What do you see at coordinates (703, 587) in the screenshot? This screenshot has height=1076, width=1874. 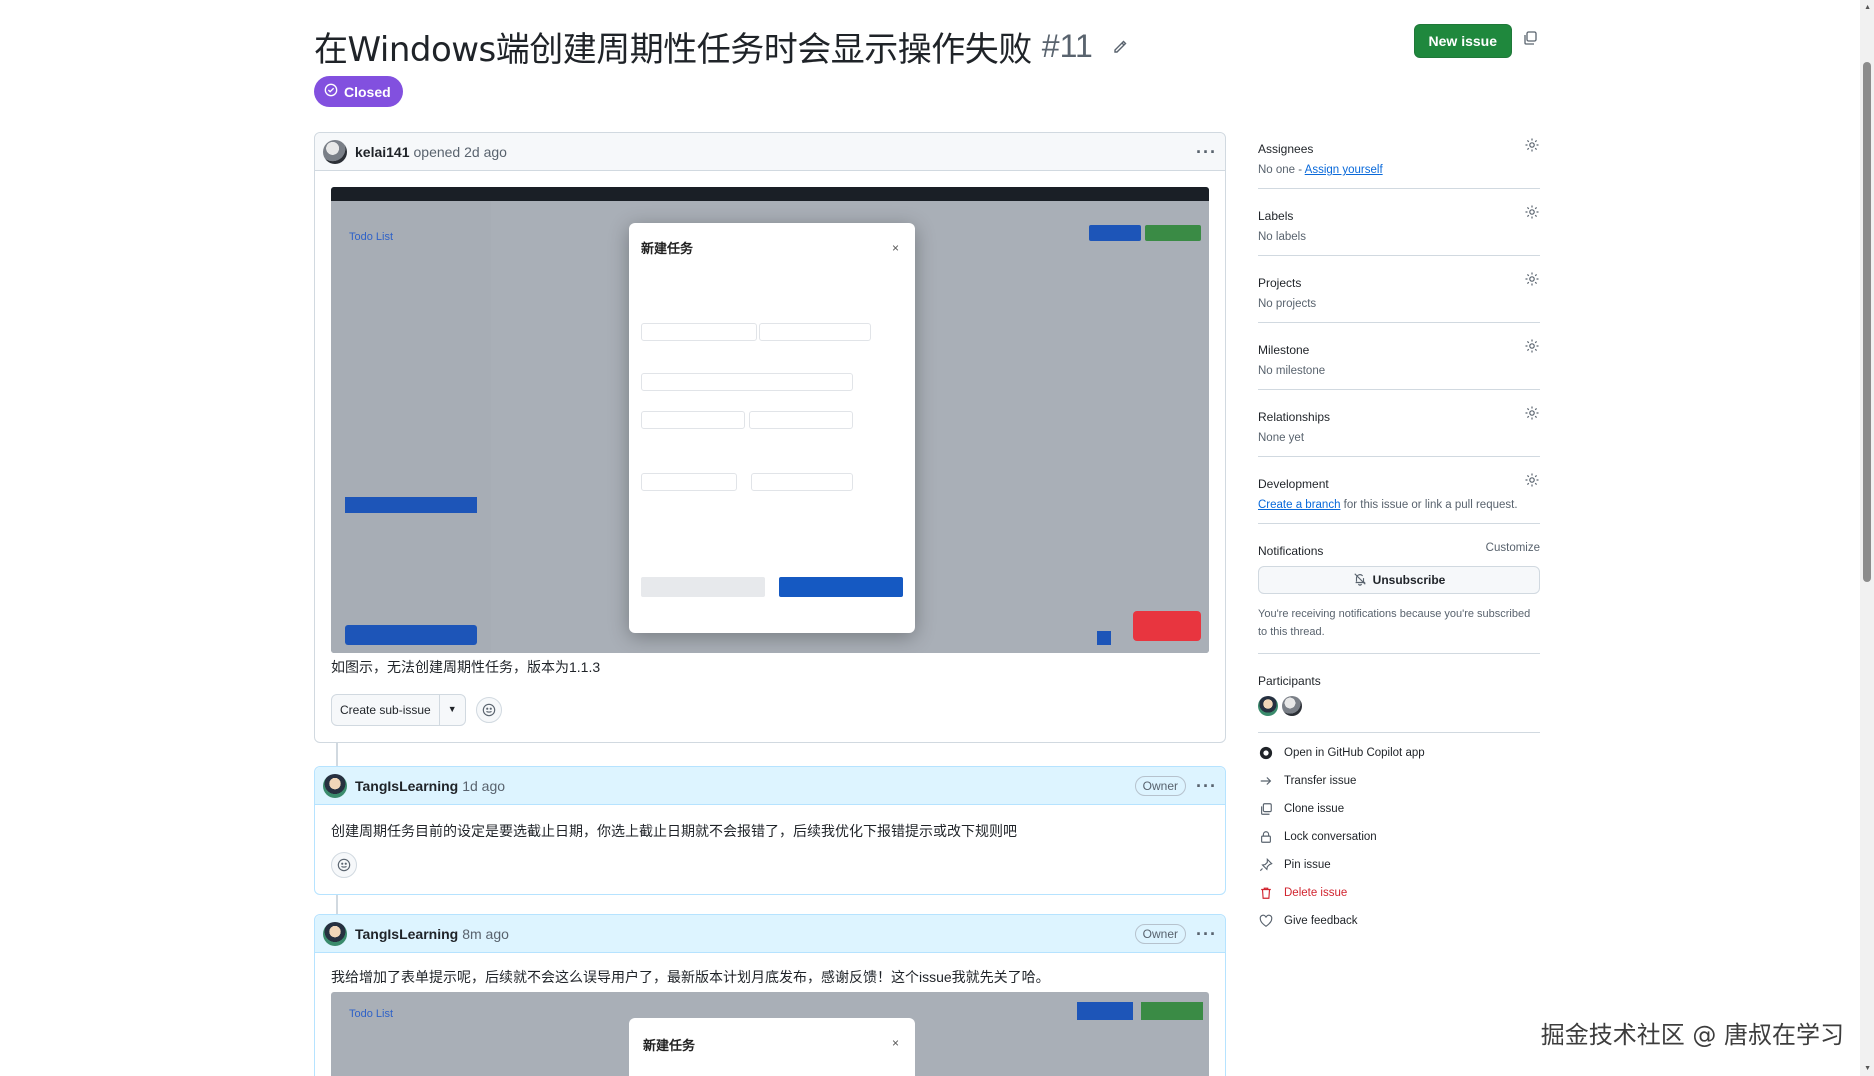 I see `screenshot-cancel-button` at bounding box center [703, 587].